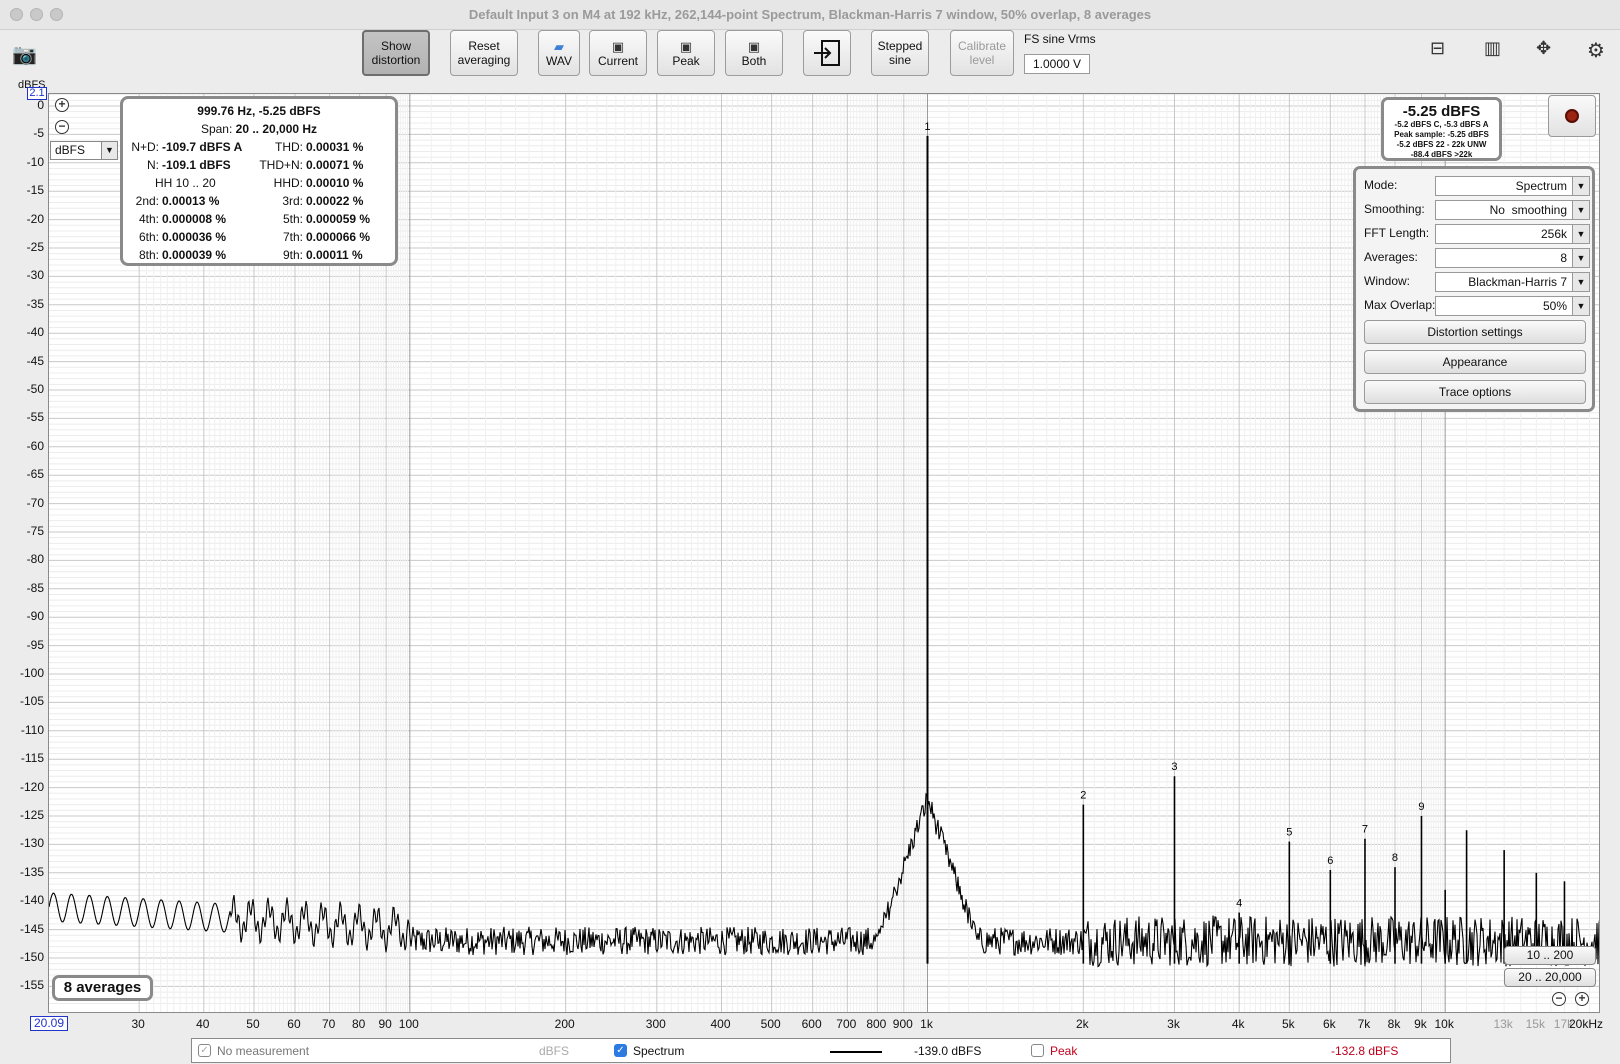 Image resolution: width=1620 pixels, height=1064 pixels. What do you see at coordinates (35, 587) in the screenshot?
I see `y-tick-label: -85` at bounding box center [35, 587].